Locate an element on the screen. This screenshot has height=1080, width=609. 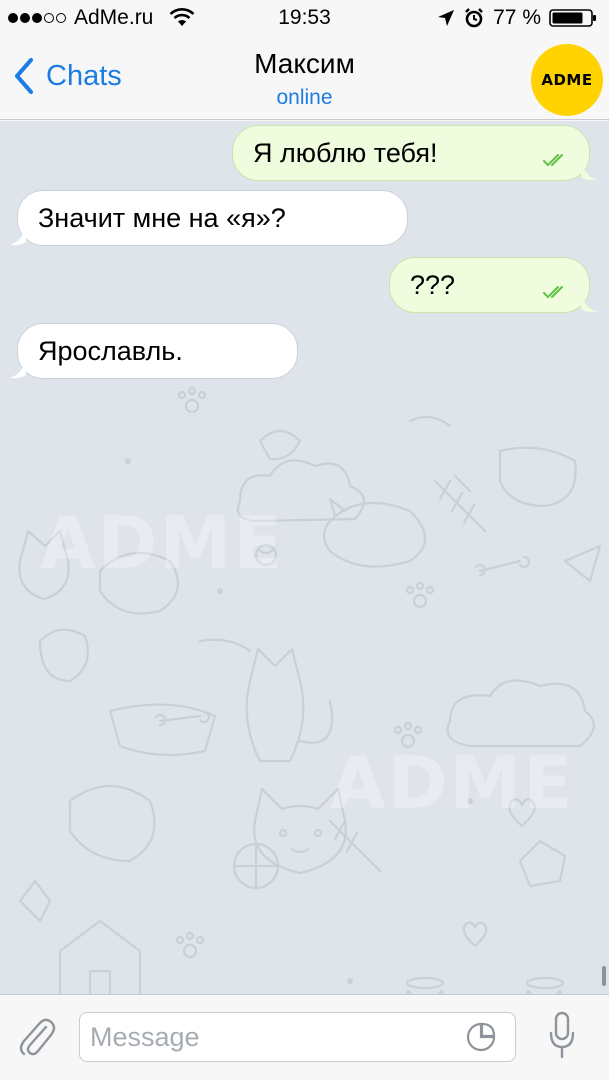
contact-status: online is located at coordinates (304, 97).